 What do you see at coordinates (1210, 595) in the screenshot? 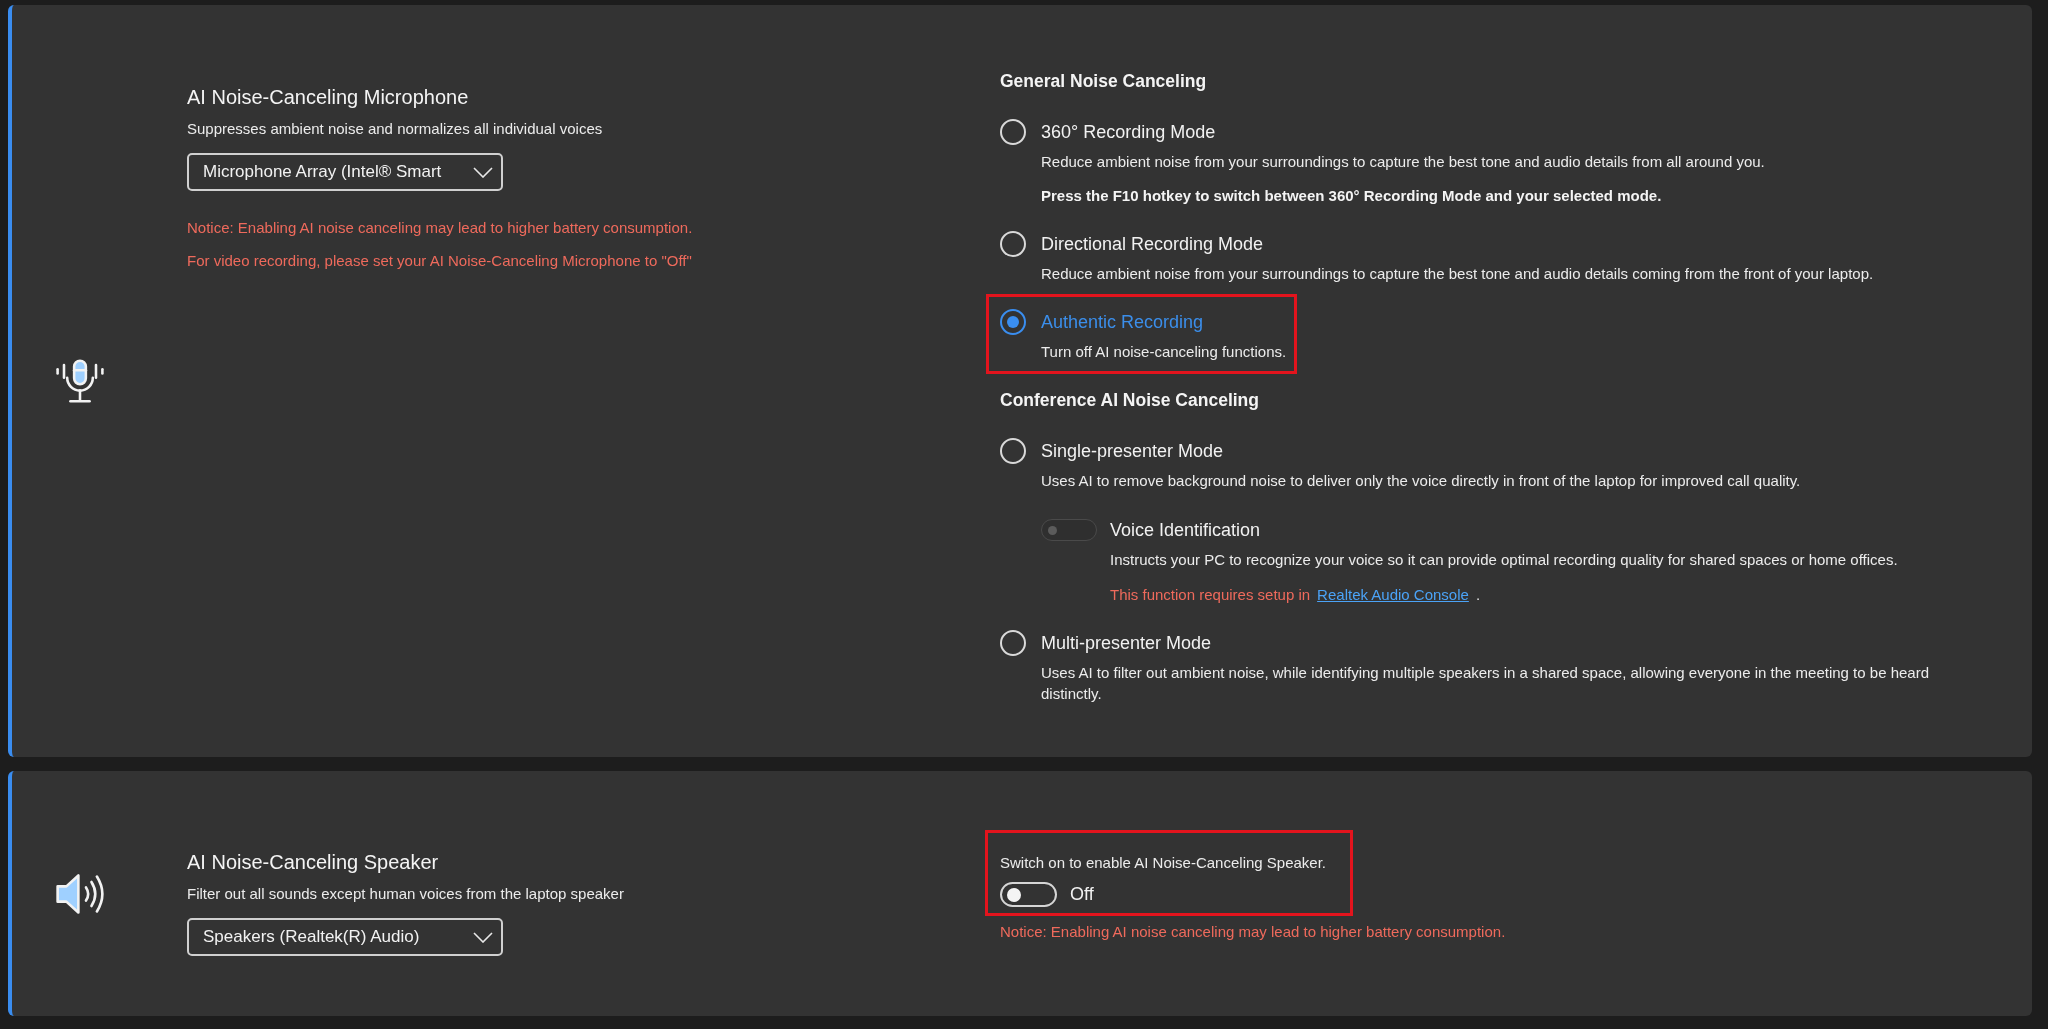
I see `requirement-text: This function requires setup in` at bounding box center [1210, 595].